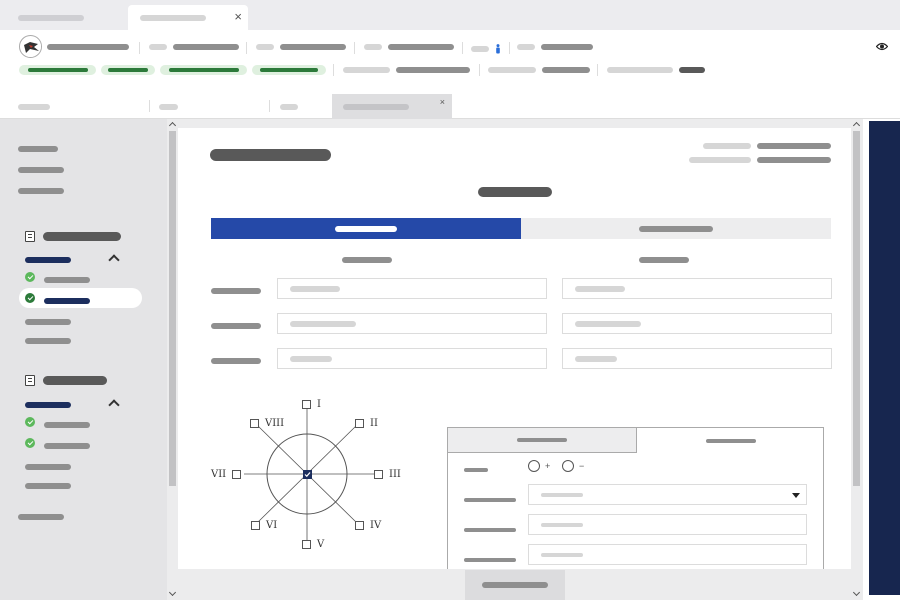 The width and height of the screenshot is (900, 600). I want to click on tab-certificates, so click(730, 440).